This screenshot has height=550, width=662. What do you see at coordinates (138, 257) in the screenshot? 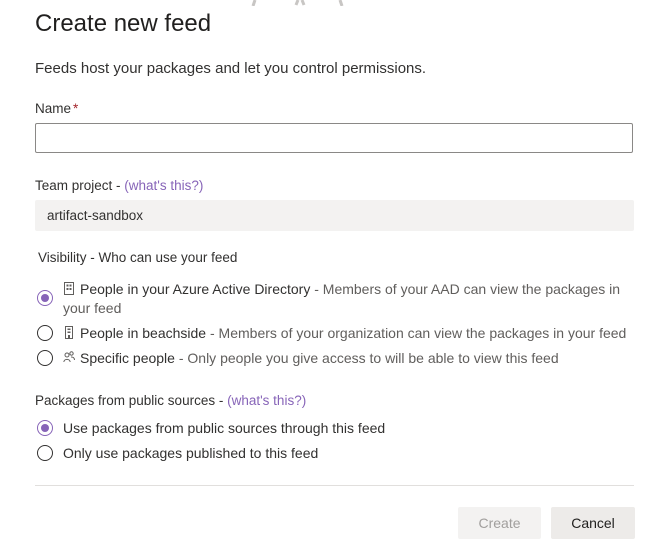
I see `visibility-label: Visibility - Who can use your feed` at bounding box center [138, 257].